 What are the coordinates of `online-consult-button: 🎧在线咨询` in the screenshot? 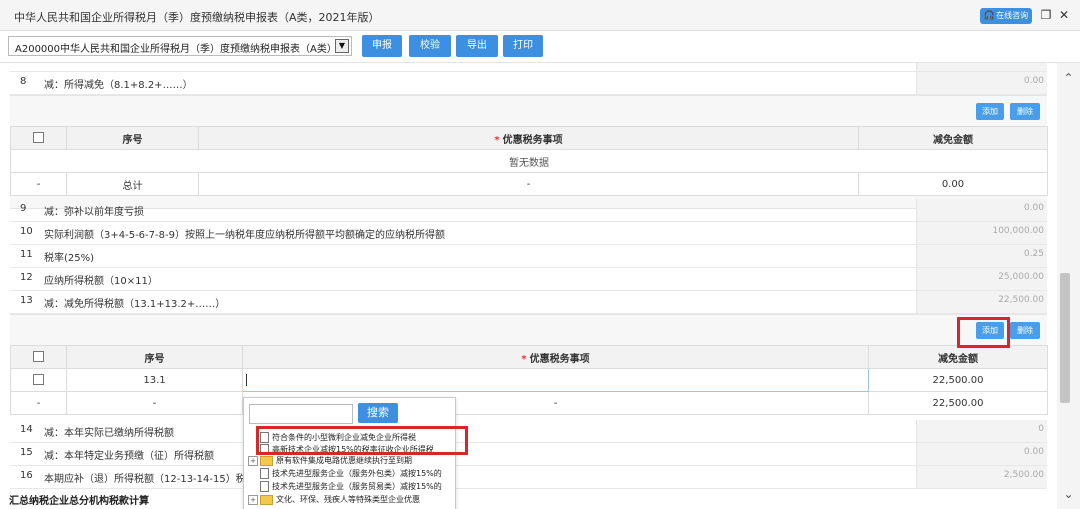 It's located at (1006, 16).